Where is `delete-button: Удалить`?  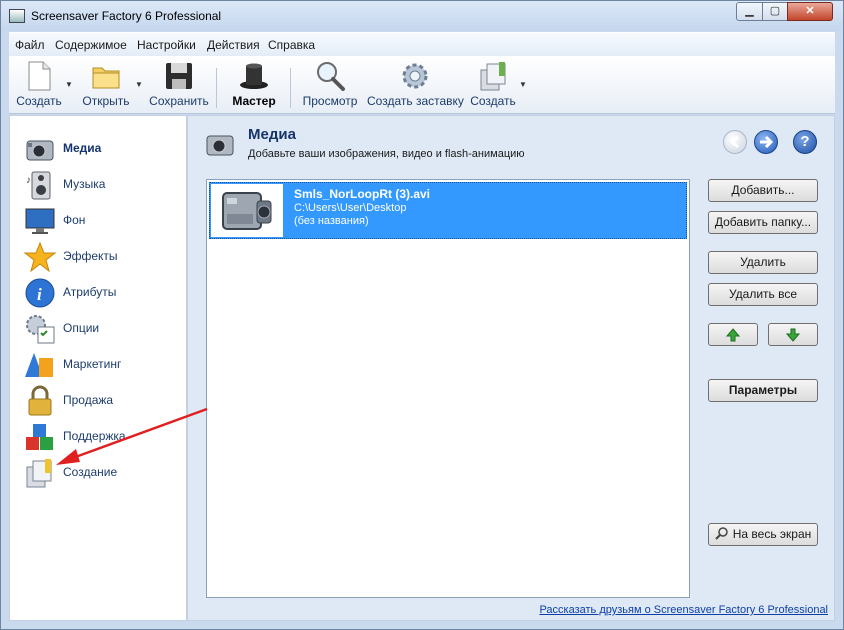
delete-button: Удалить is located at coordinates (763, 262).